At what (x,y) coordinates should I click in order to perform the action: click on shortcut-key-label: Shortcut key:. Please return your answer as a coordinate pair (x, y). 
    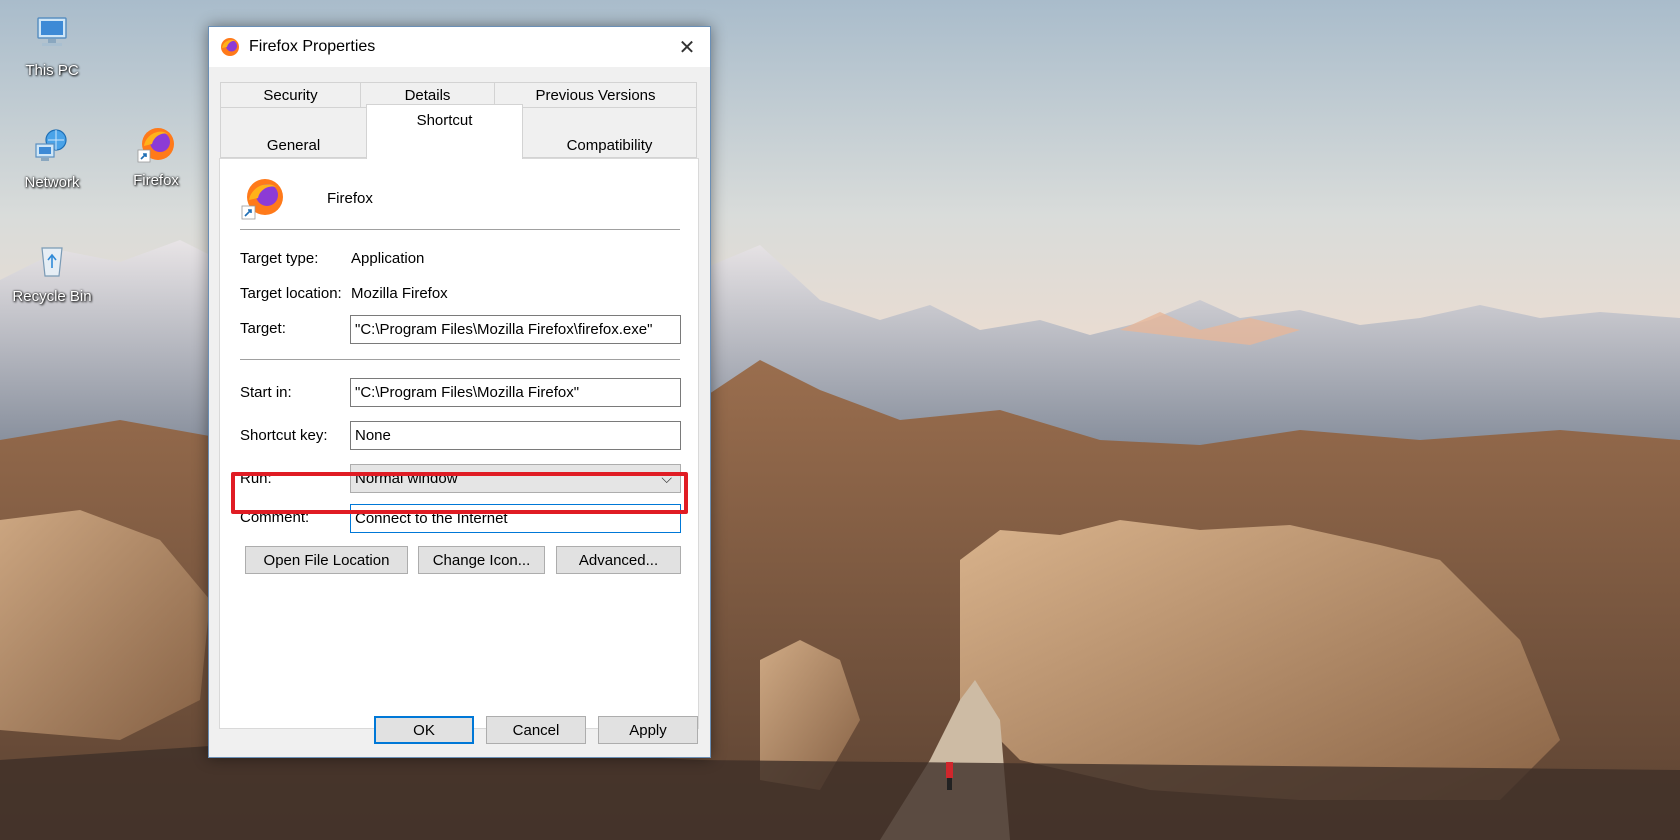
    Looking at the image, I should click on (284, 435).